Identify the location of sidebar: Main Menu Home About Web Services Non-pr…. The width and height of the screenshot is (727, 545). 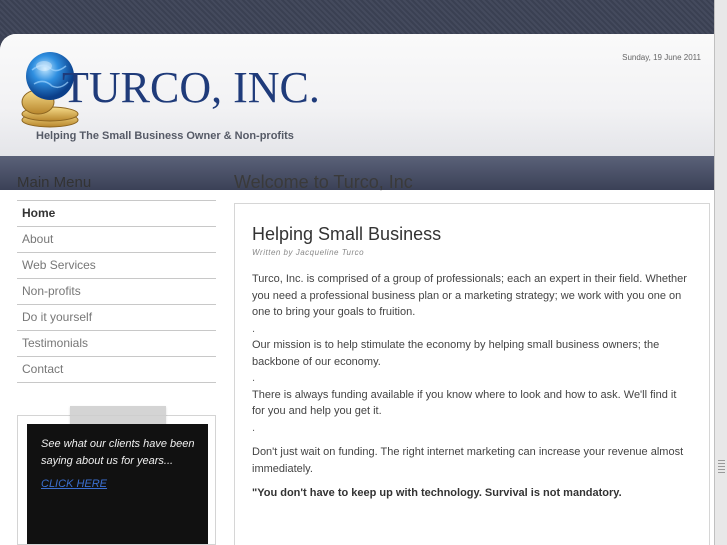
(116, 278).